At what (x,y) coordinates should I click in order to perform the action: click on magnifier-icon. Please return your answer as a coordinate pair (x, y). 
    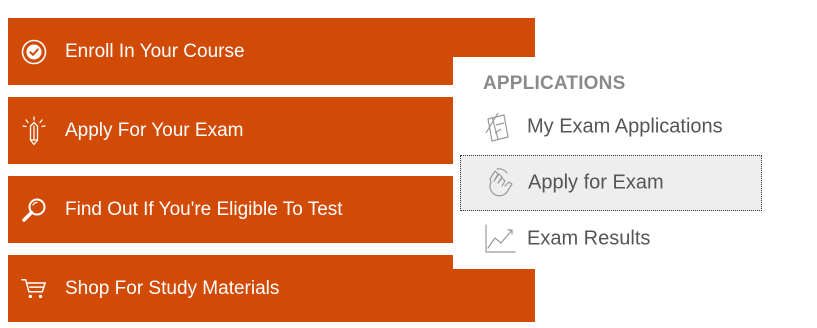
    Looking at the image, I should click on (34, 210).